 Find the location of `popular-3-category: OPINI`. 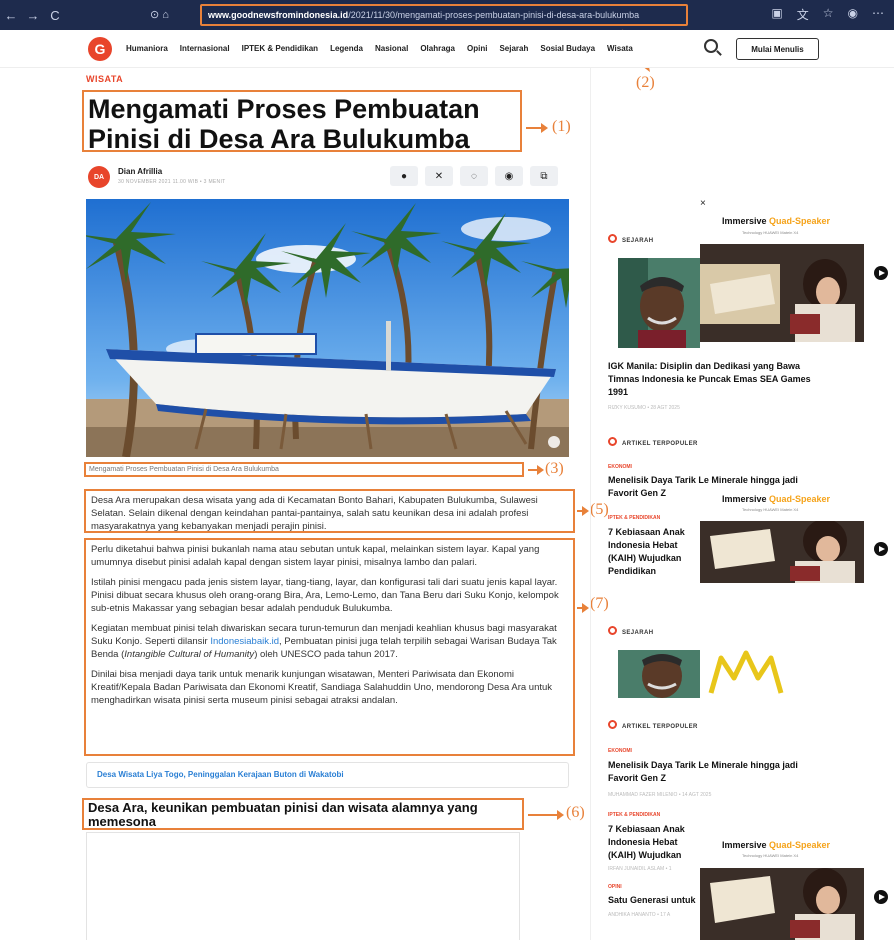

popular-3-category: OPINI is located at coordinates (615, 887).